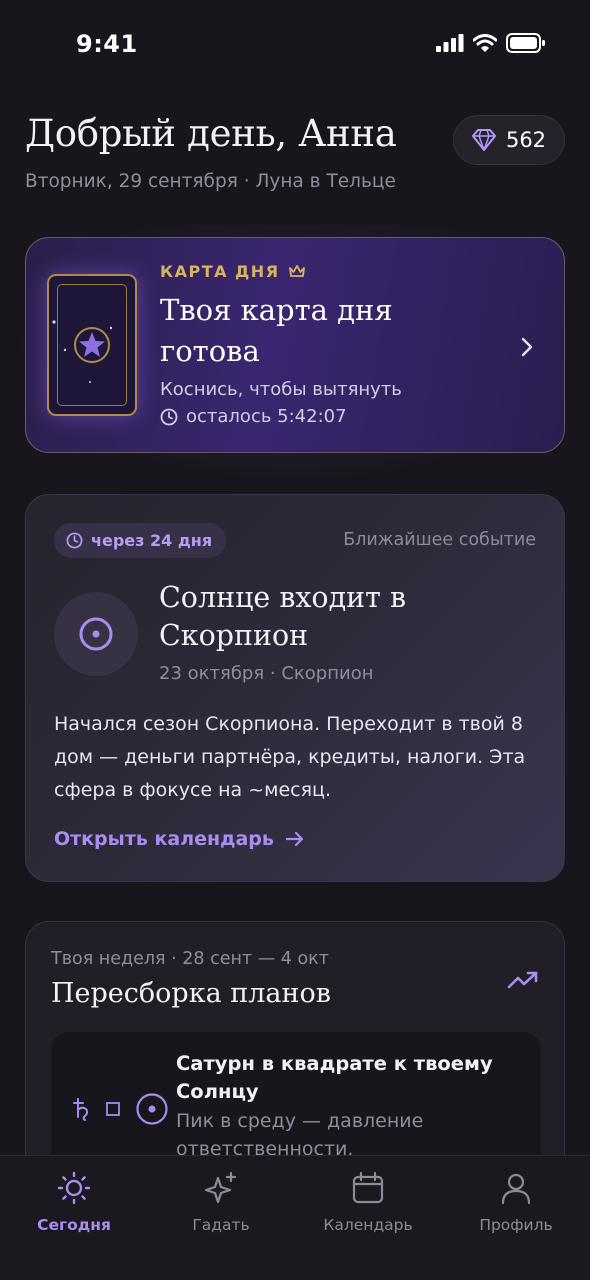 This screenshot has width=590, height=1280. I want to click on tab-divination: Гадать, so click(221, 1202).